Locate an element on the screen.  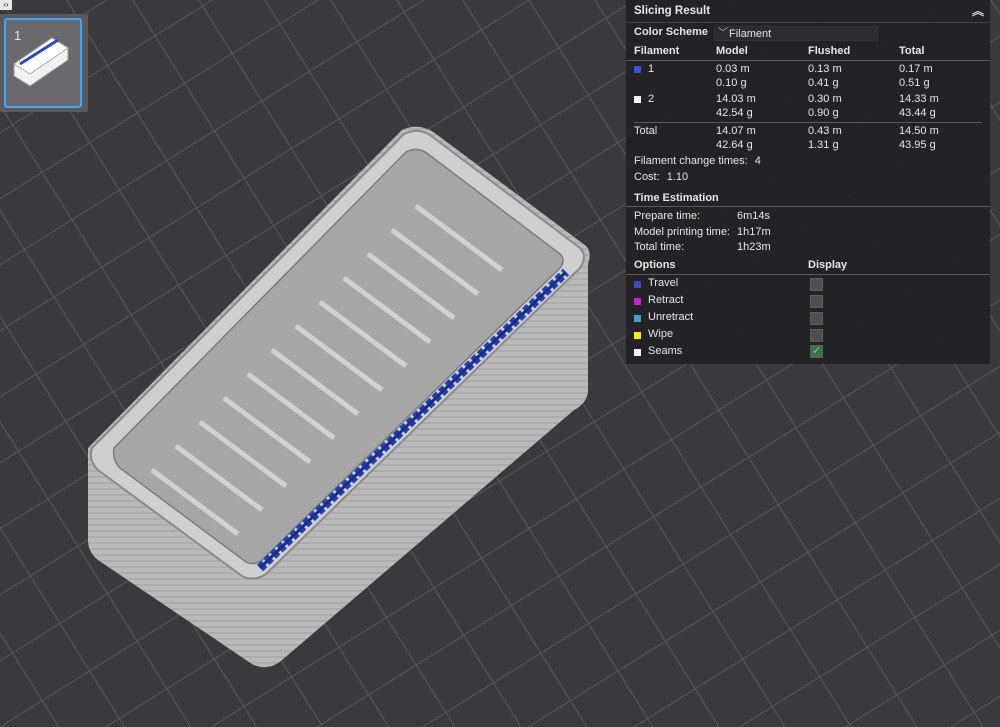
total-time-value: 1h23m is located at coordinates (754, 247).